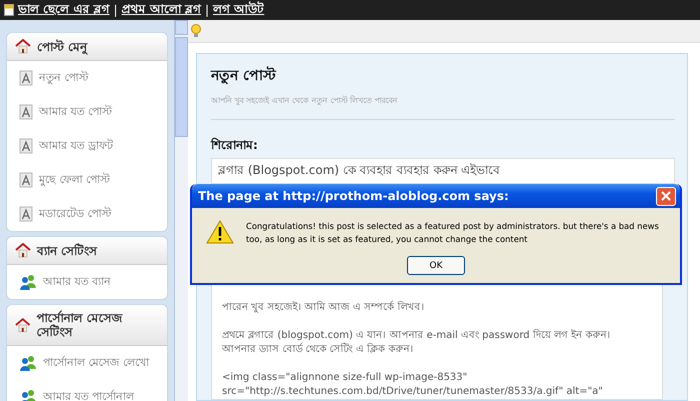 Image resolution: width=700 pixels, height=401 pixels. What do you see at coordinates (87, 146) in the screenshot?
I see `menu-item: আমার যত ড্রাফট` at bounding box center [87, 146].